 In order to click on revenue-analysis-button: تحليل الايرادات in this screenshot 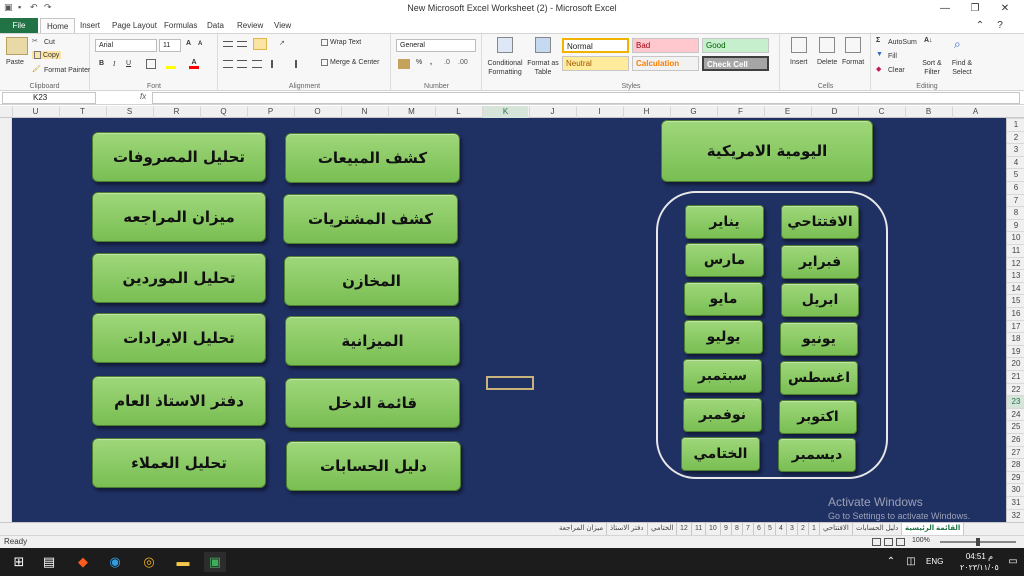, I will do `click(179, 338)`.